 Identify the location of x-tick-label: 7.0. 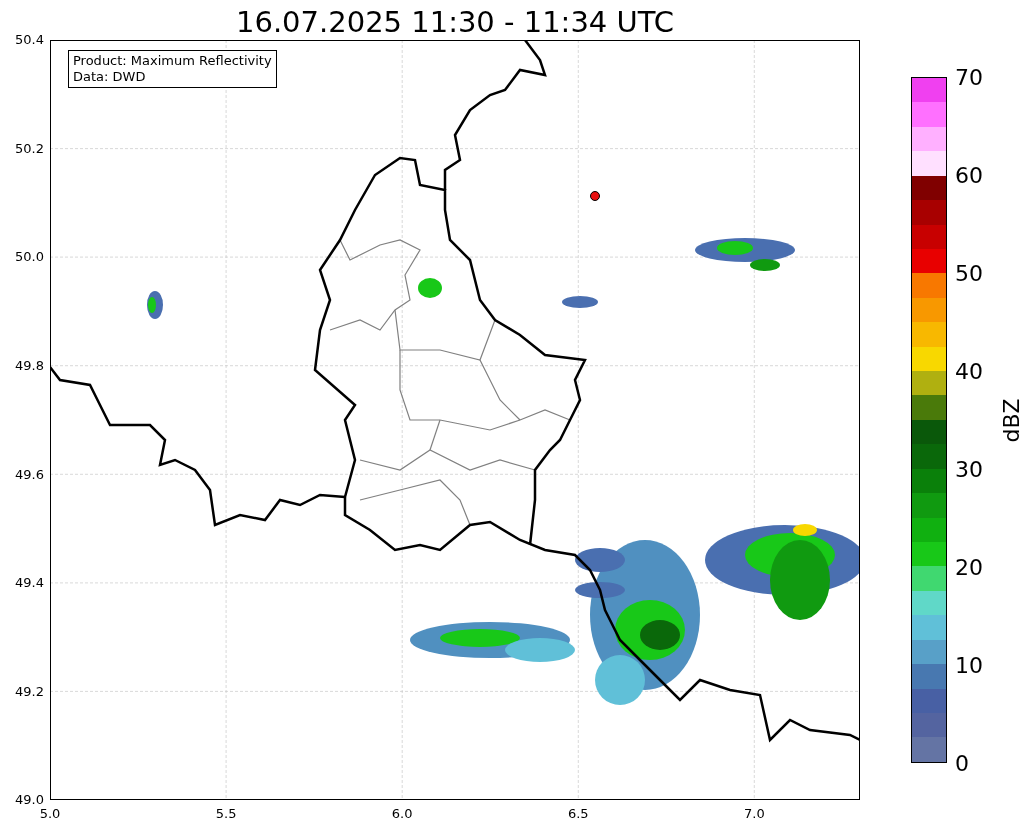
(754, 814).